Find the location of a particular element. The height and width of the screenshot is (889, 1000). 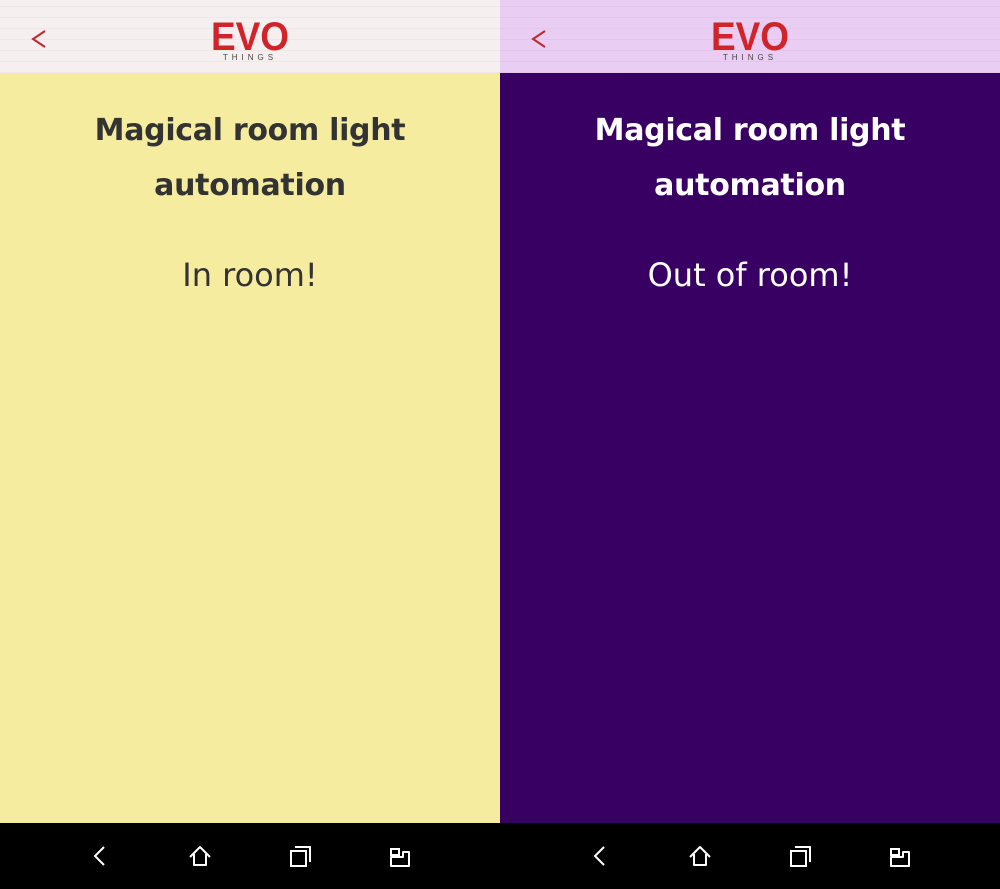

room-status-text: In room! is located at coordinates (250, 275).